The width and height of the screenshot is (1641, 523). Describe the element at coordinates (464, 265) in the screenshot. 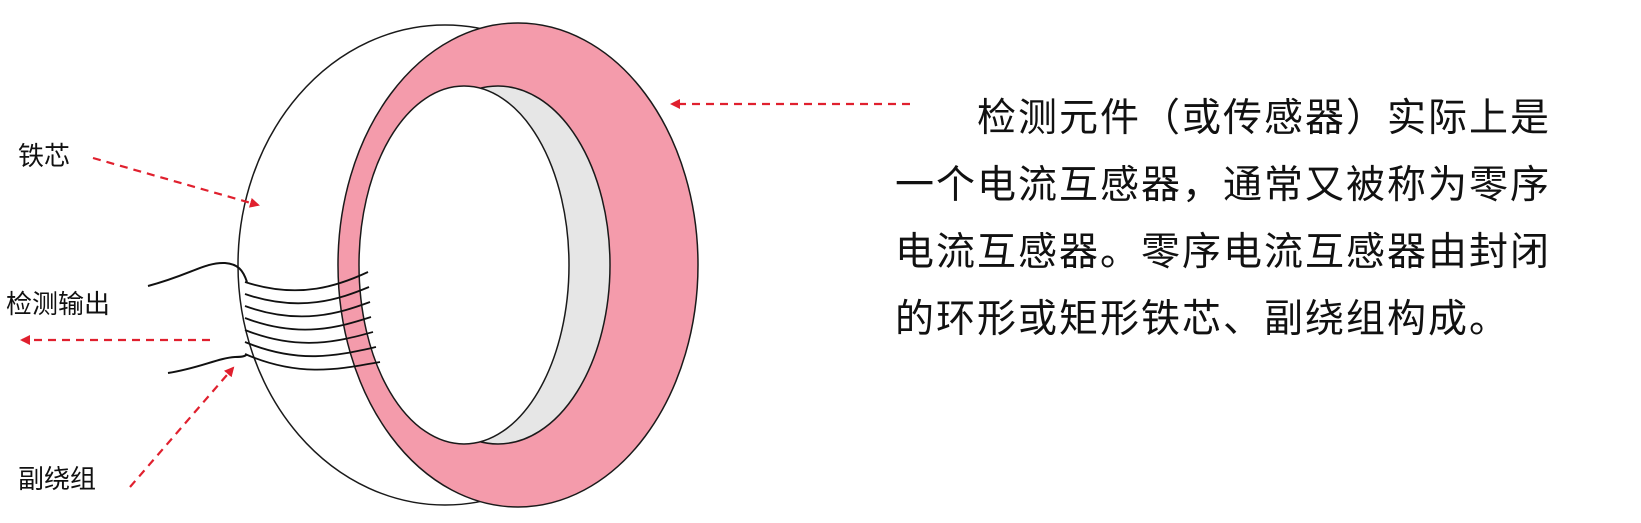

I see `ring-hole` at that location.